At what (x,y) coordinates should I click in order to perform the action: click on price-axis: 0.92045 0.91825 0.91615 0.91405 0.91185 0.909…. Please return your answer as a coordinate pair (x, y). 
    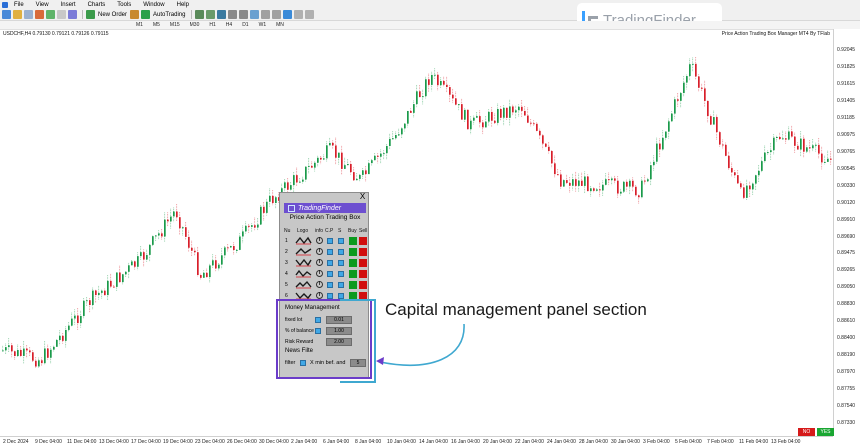
    Looking at the image, I should click on (846, 232).